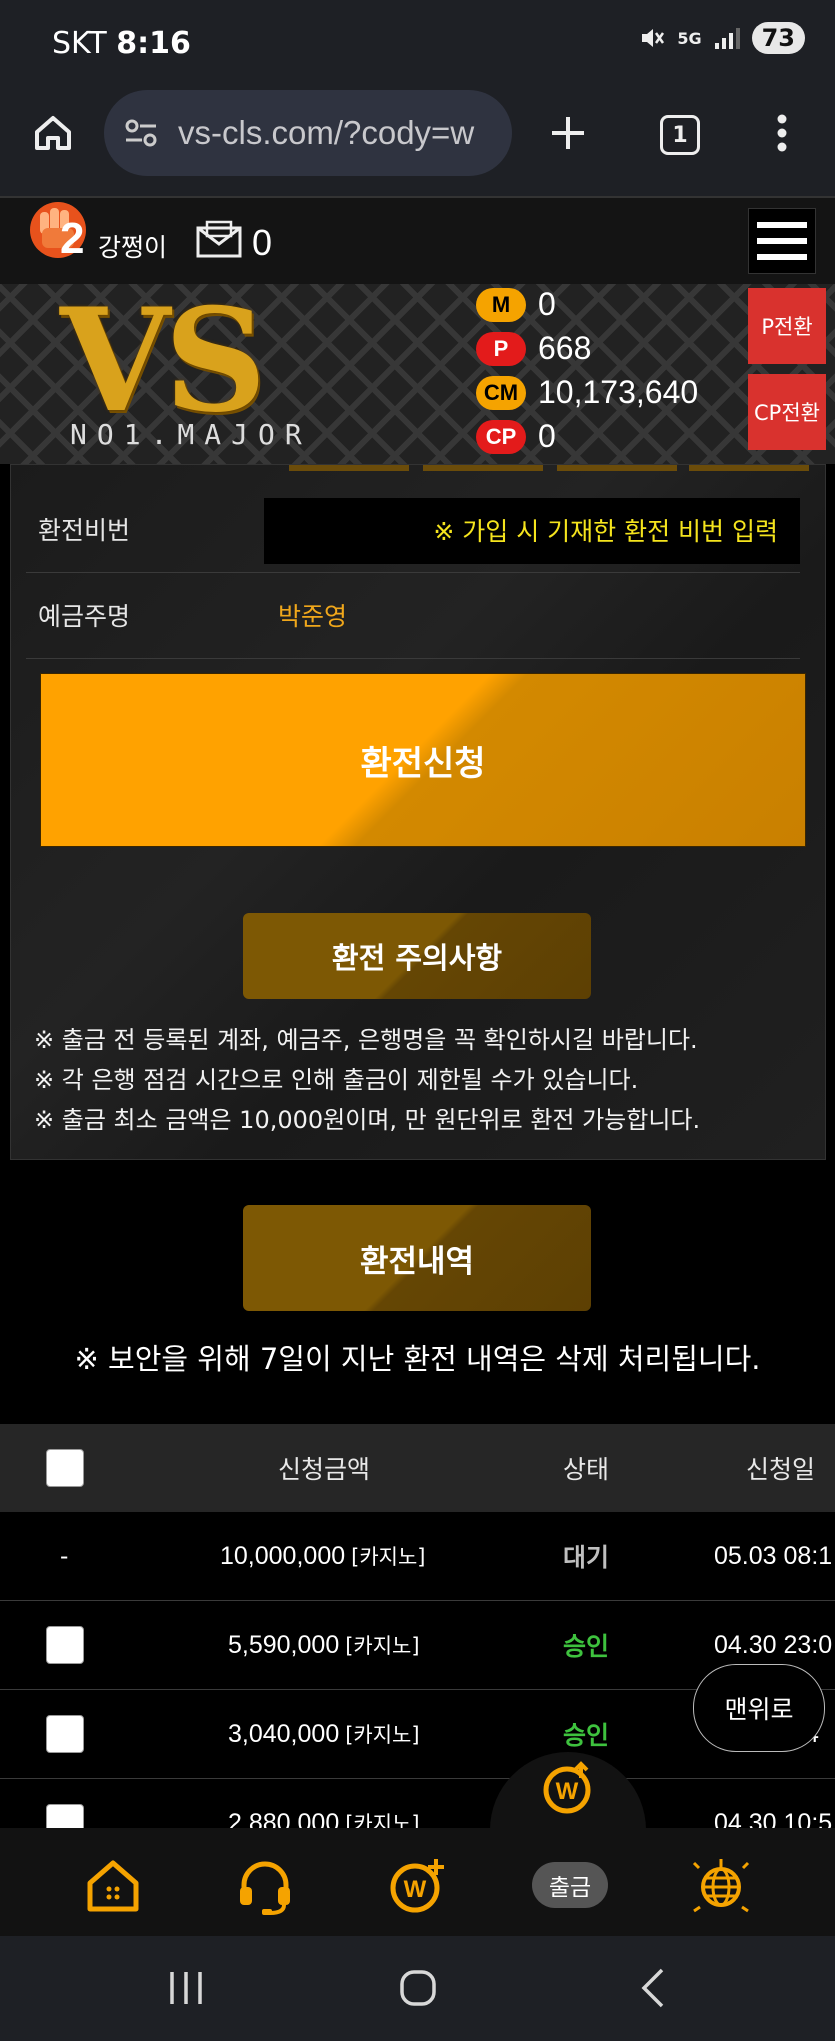  What do you see at coordinates (64, 1555) in the screenshot?
I see `row-select-placeholder: -` at bounding box center [64, 1555].